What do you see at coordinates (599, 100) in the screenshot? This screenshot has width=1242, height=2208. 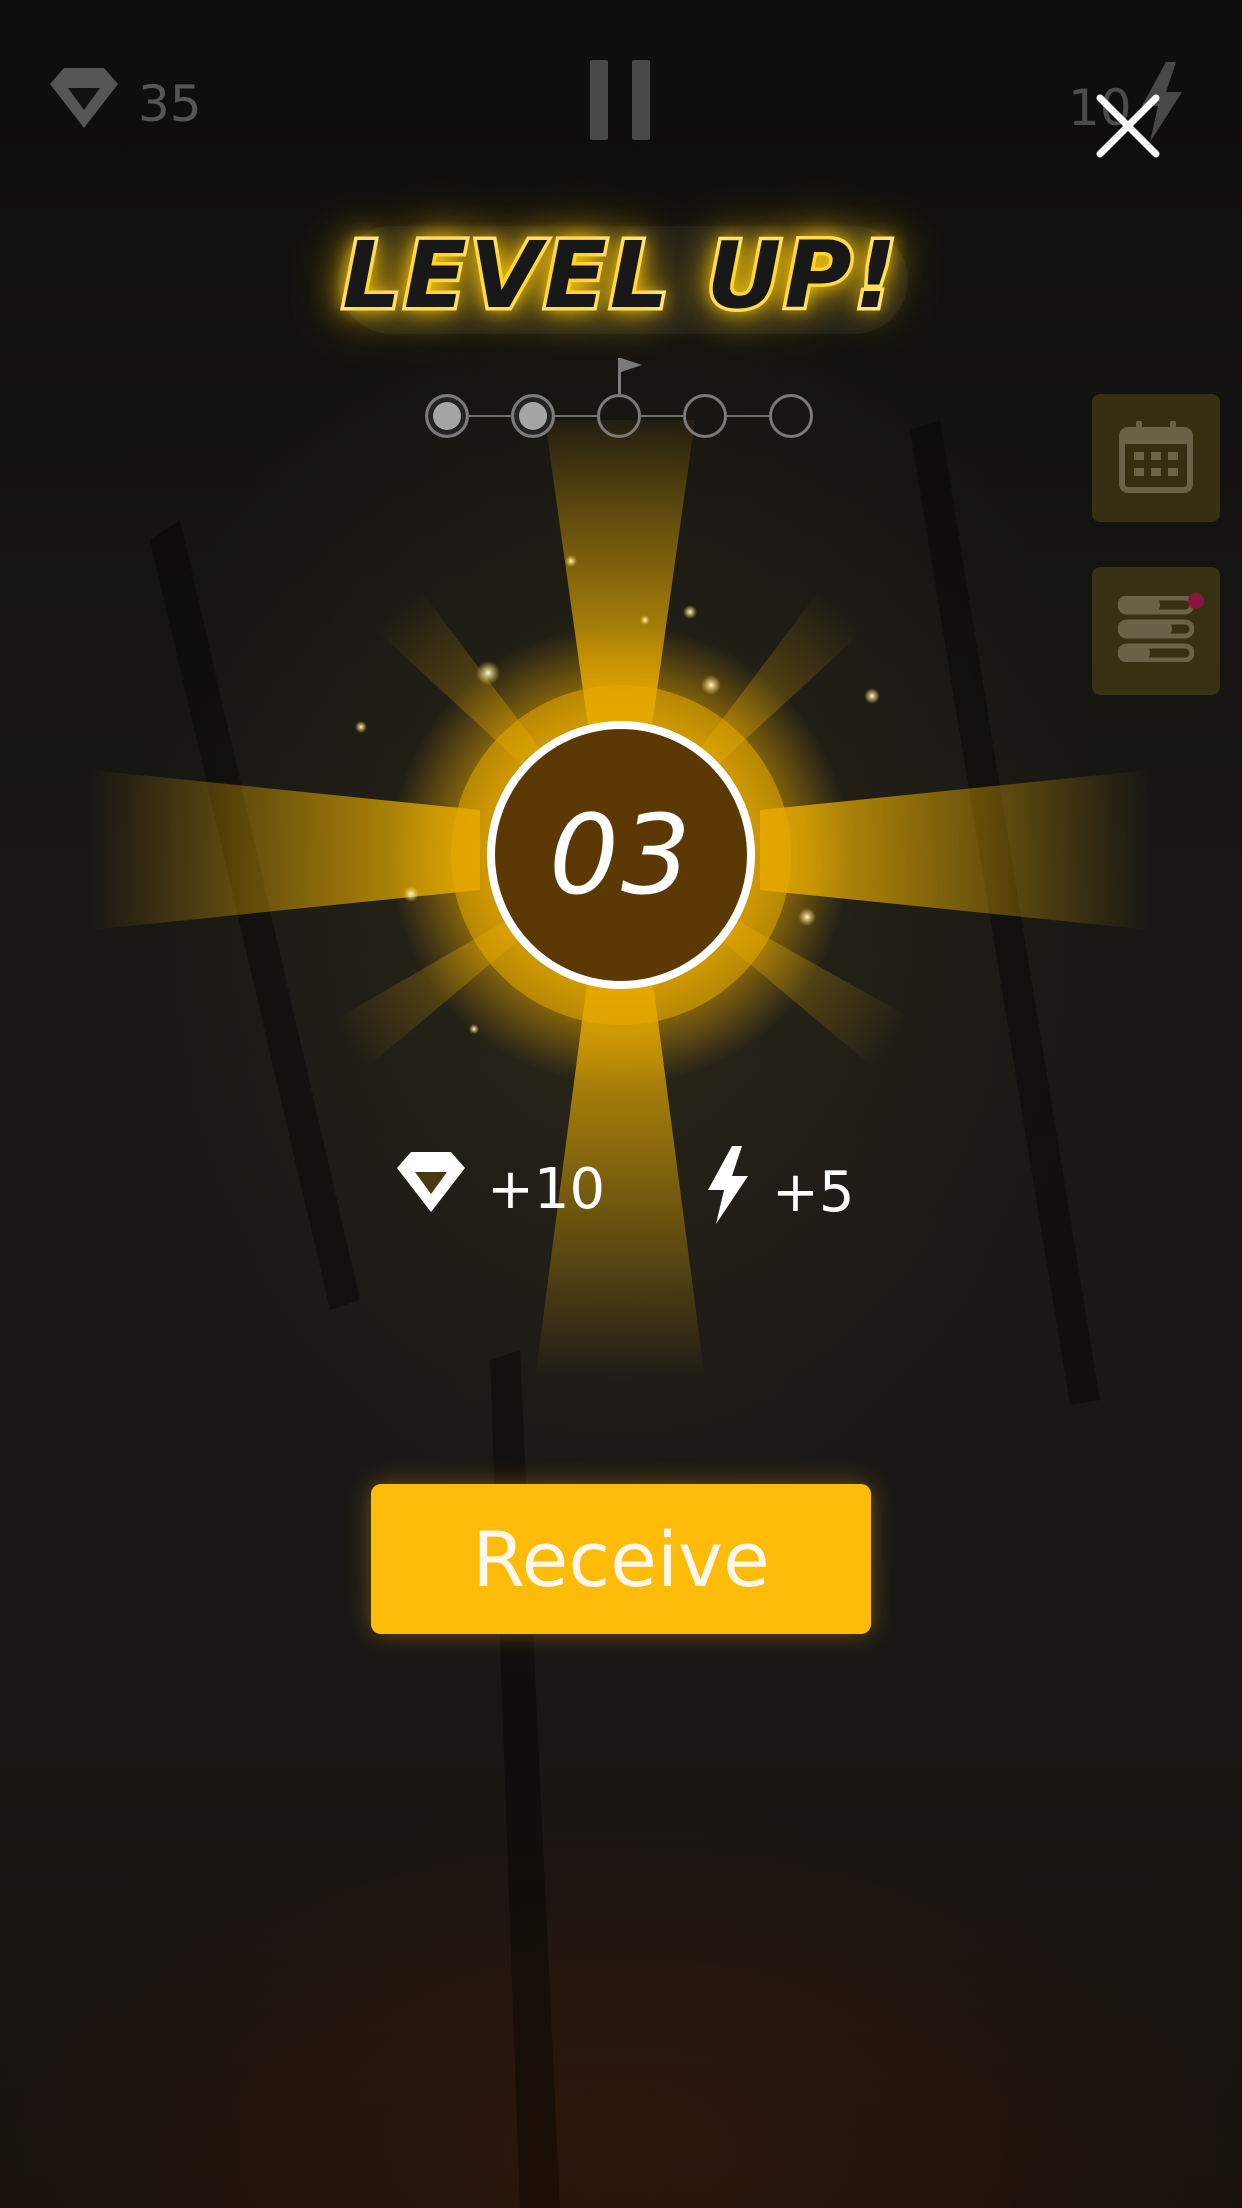 I see `pause-icon` at bounding box center [599, 100].